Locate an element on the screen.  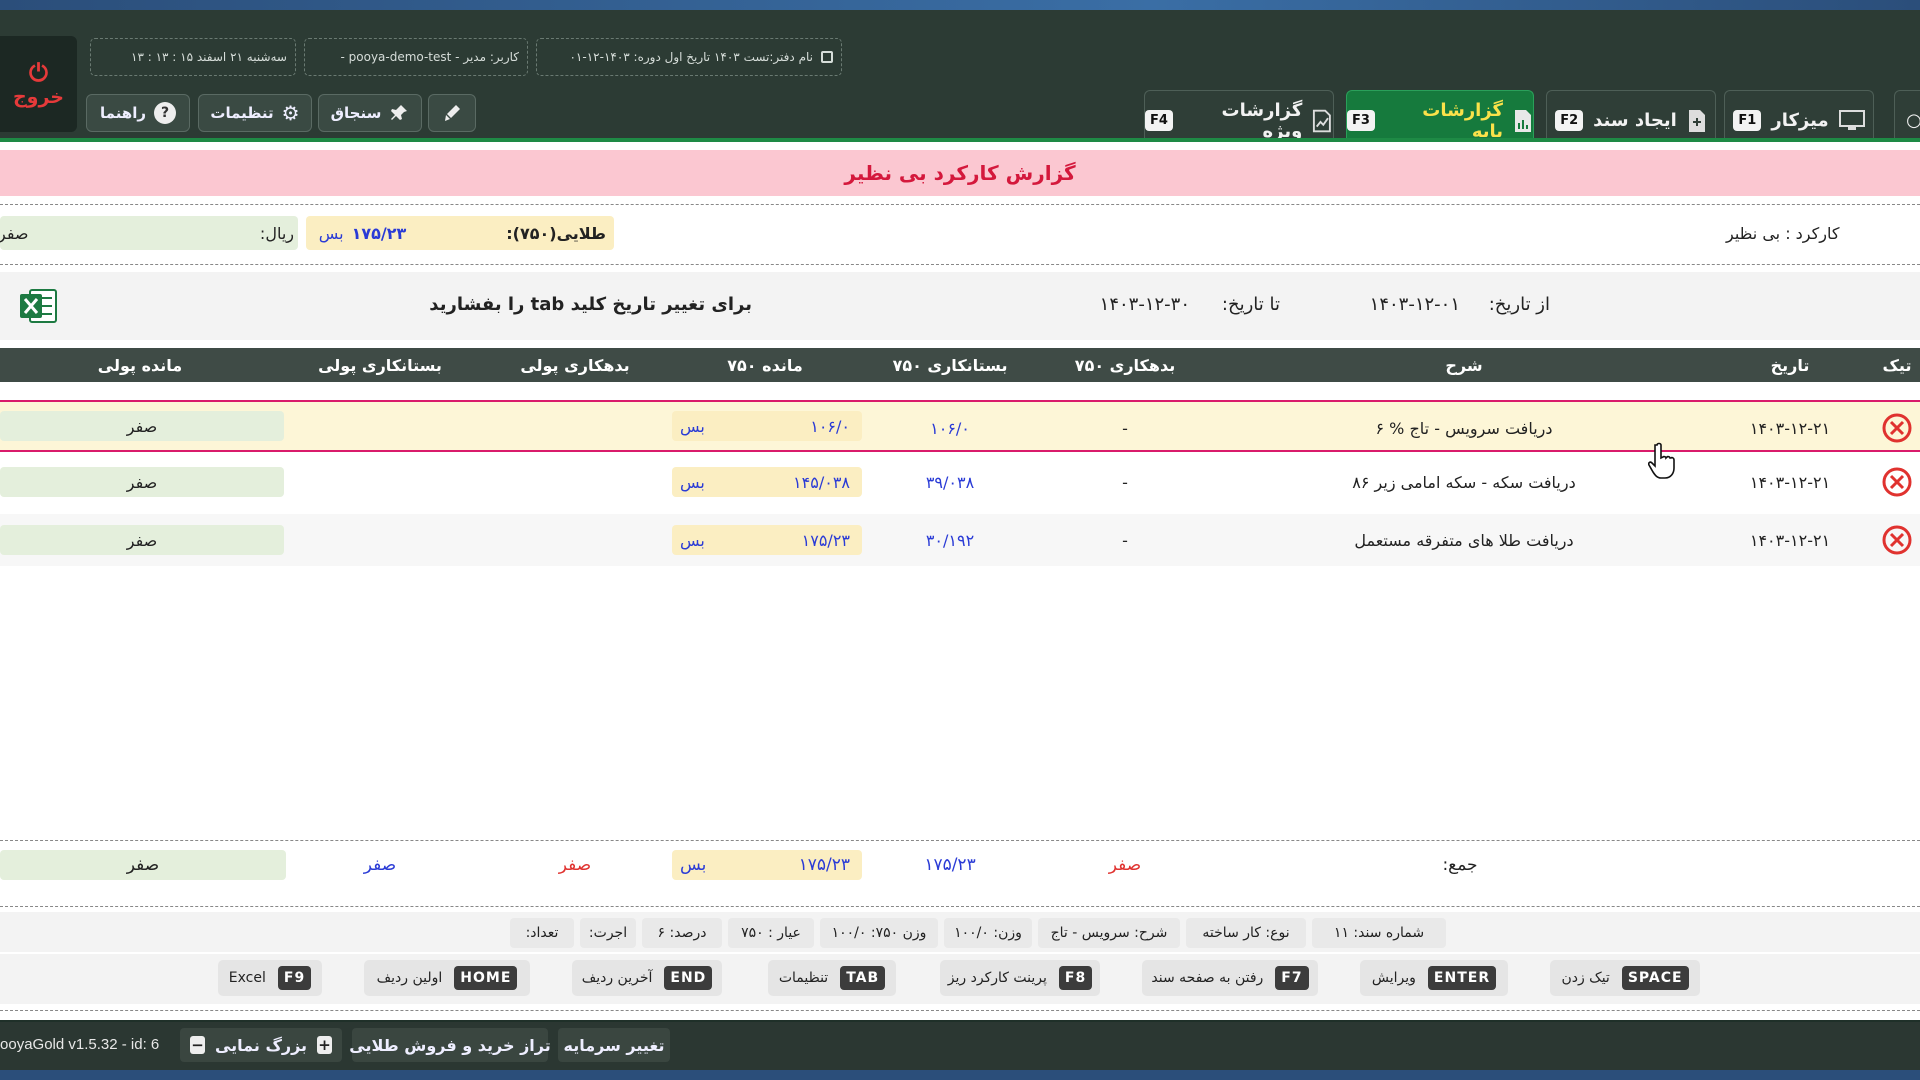
col-description: شرح is located at coordinates (1464, 365).